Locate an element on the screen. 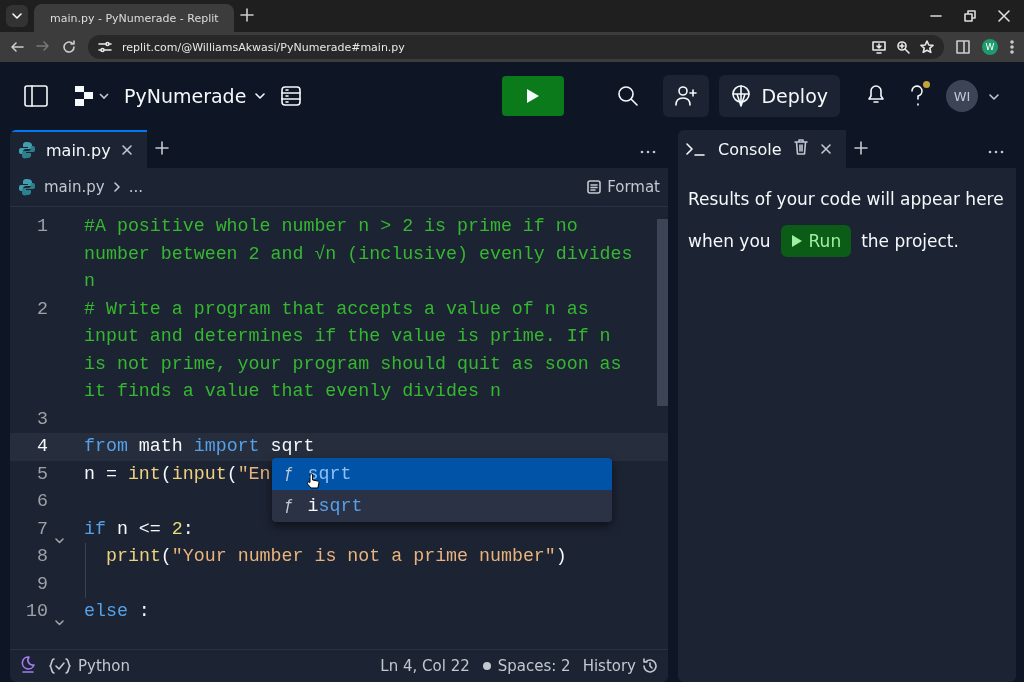 This screenshot has width=1024, height=682. files-icon is located at coordinates (291, 96).